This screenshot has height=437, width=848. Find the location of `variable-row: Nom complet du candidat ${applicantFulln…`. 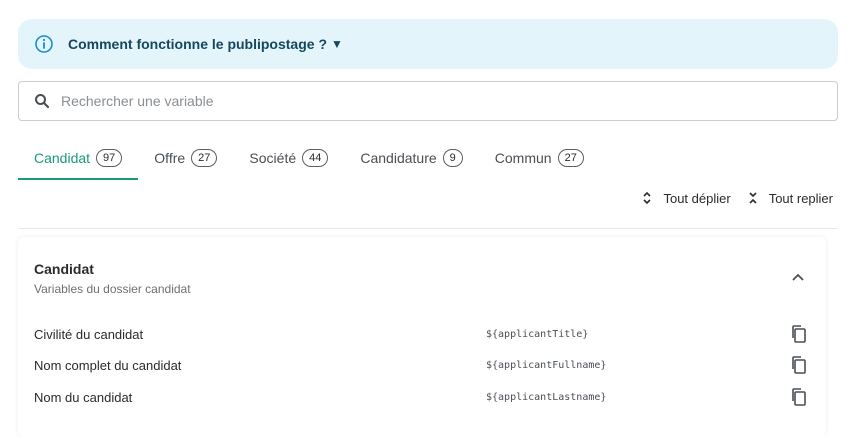

variable-row: Nom complet du candidat ${applicantFulln… is located at coordinates (422, 365).